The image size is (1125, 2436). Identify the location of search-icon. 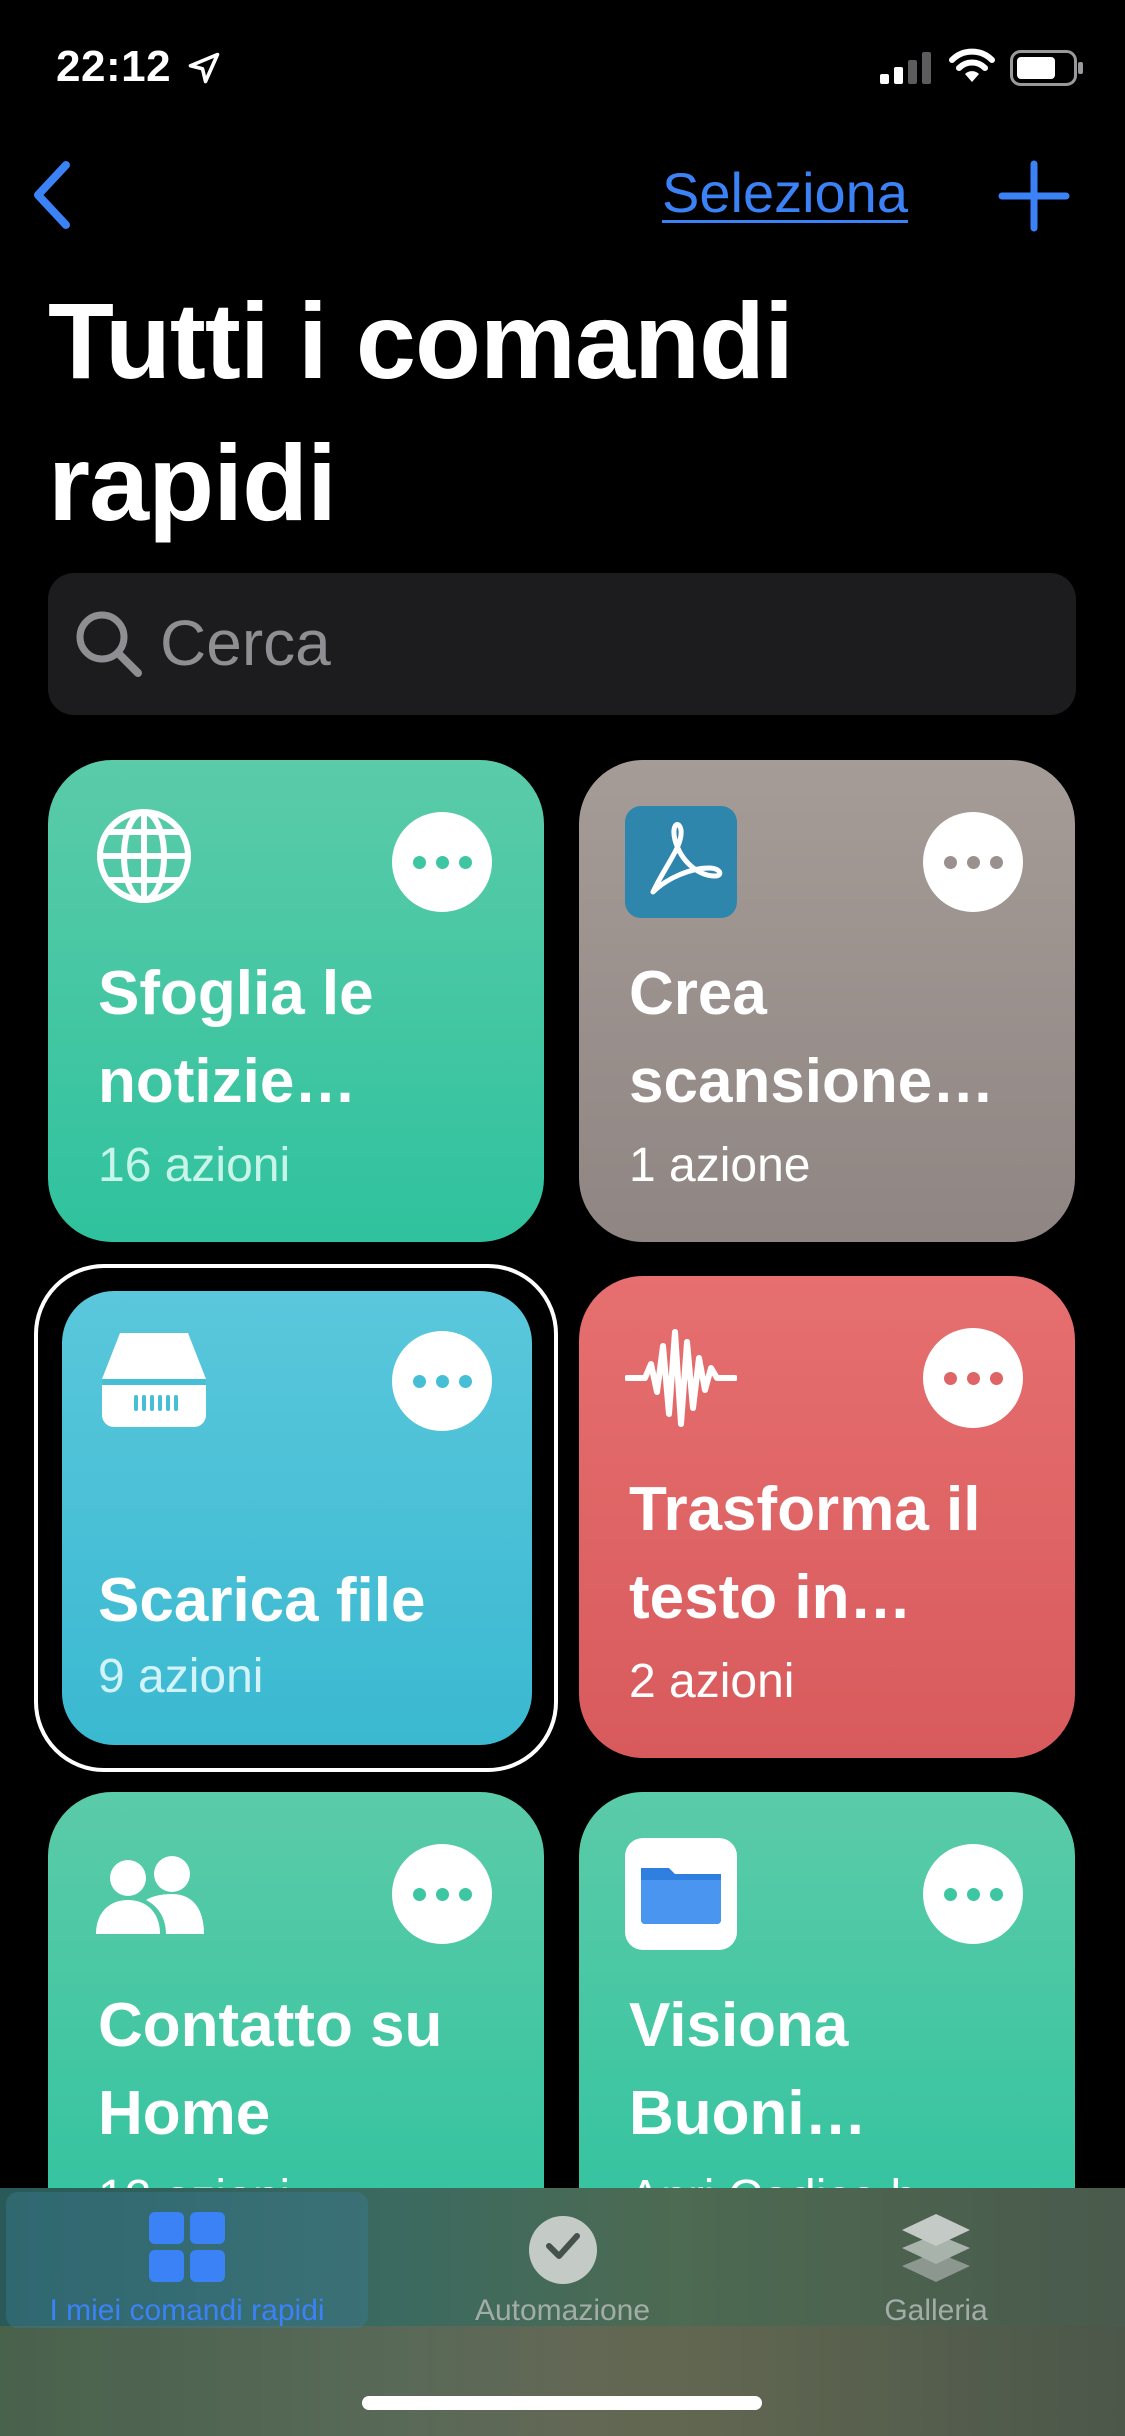
(109, 644).